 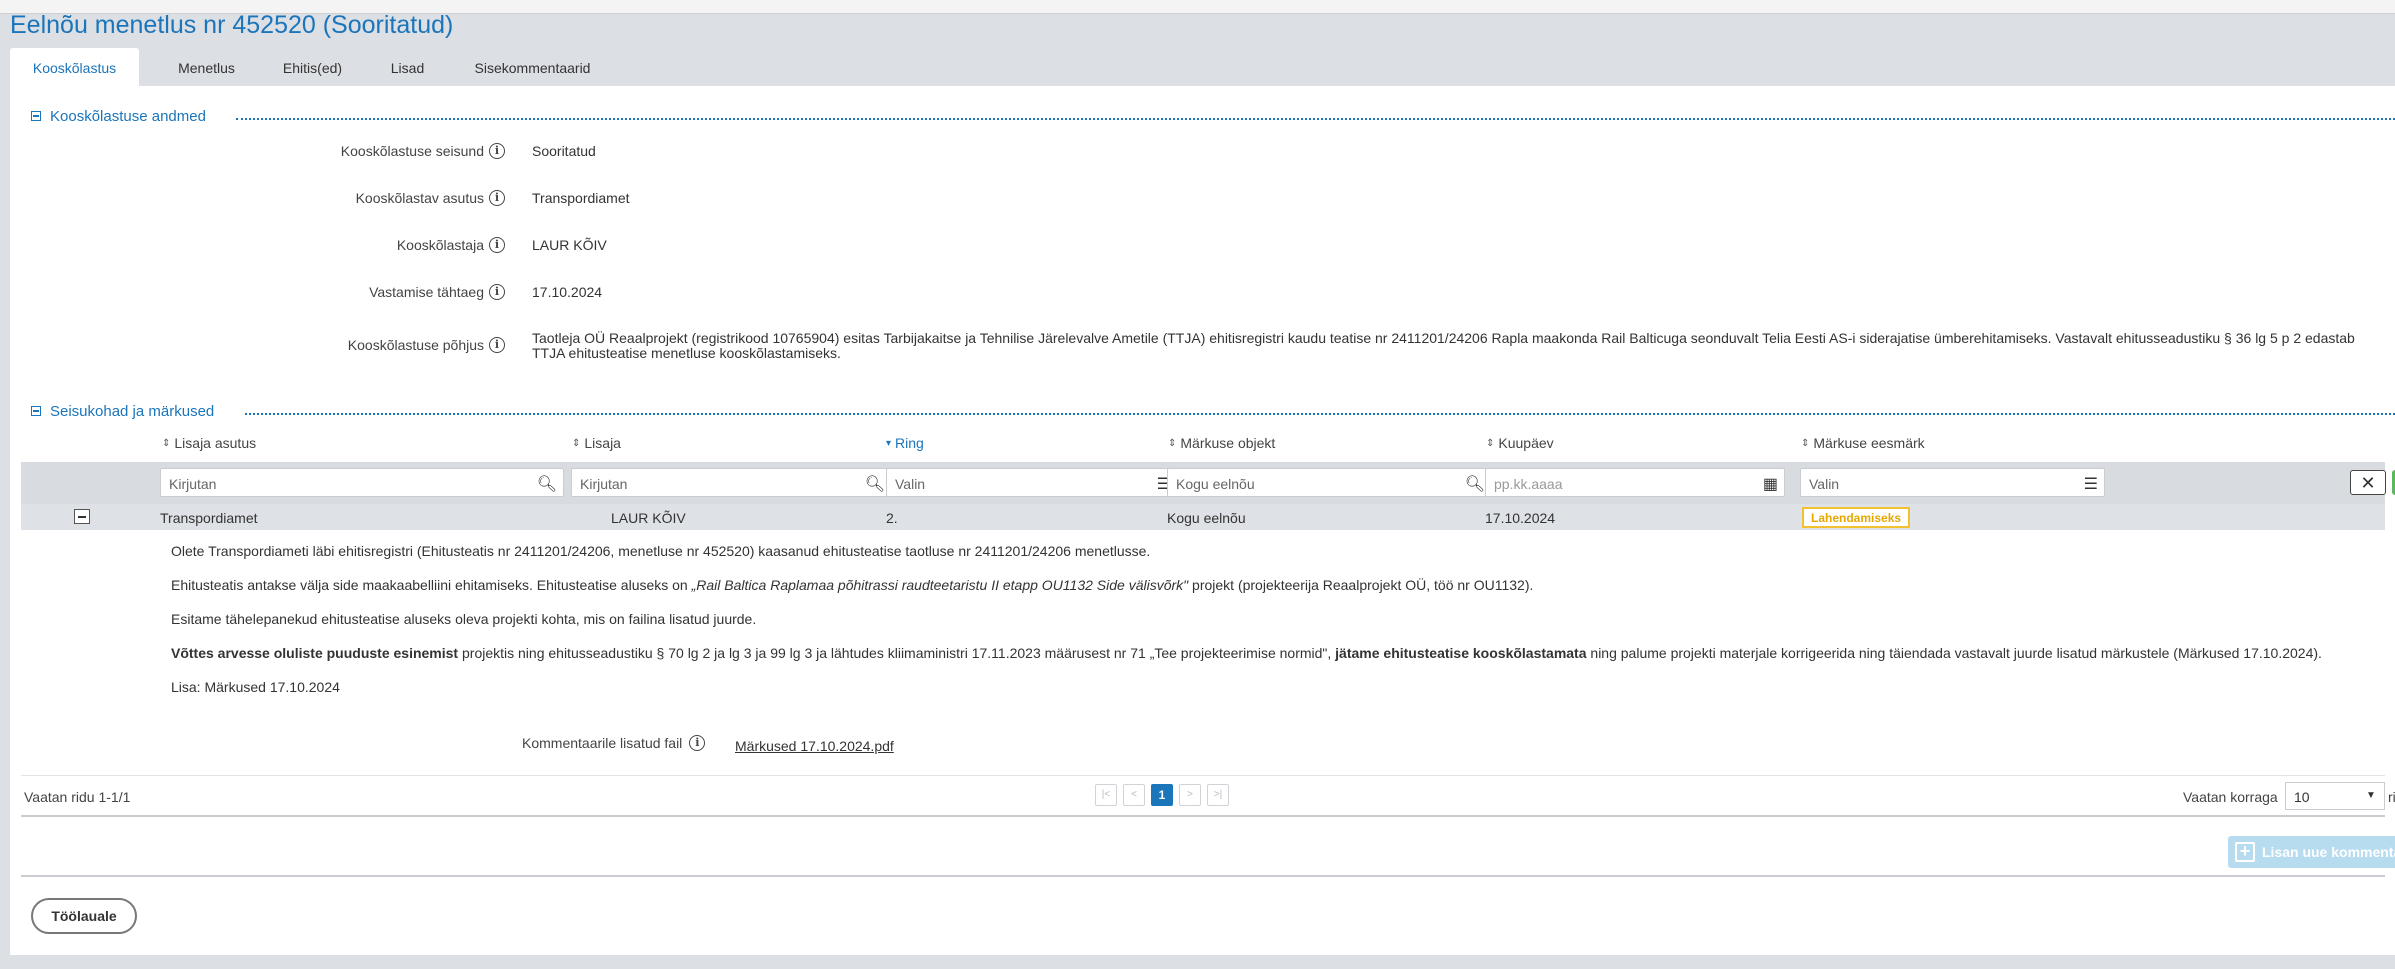 I want to click on cell-objekt: Kogu eelnõu, so click(x=1206, y=518).